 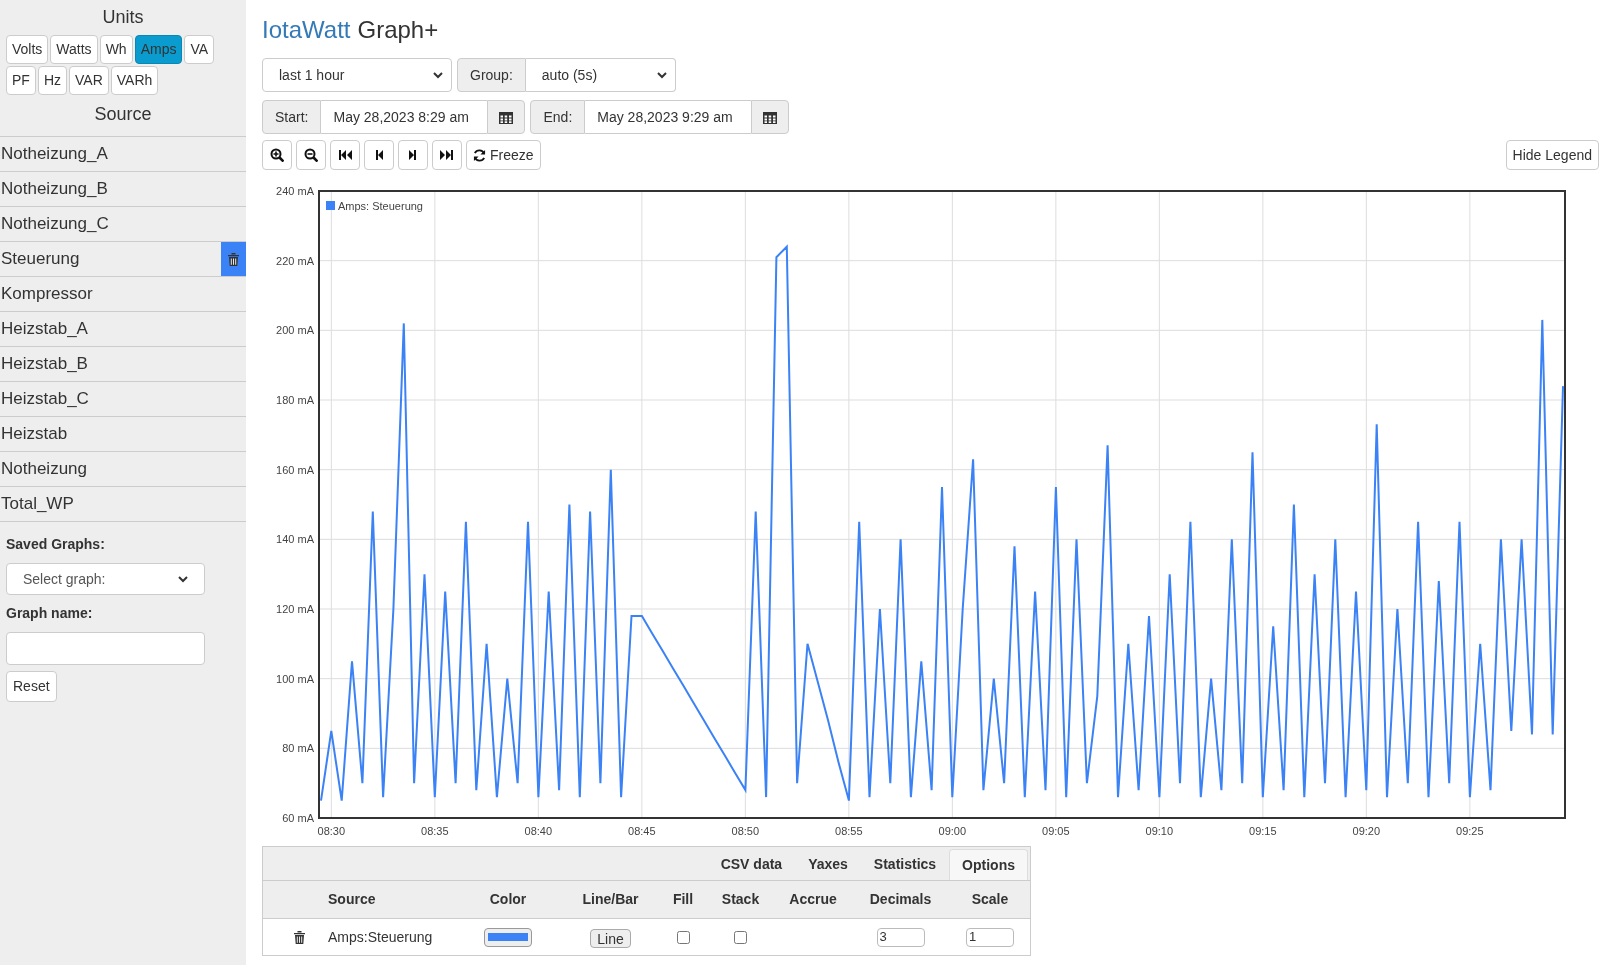 What do you see at coordinates (21, 80) in the screenshot?
I see `unit-button: PF` at bounding box center [21, 80].